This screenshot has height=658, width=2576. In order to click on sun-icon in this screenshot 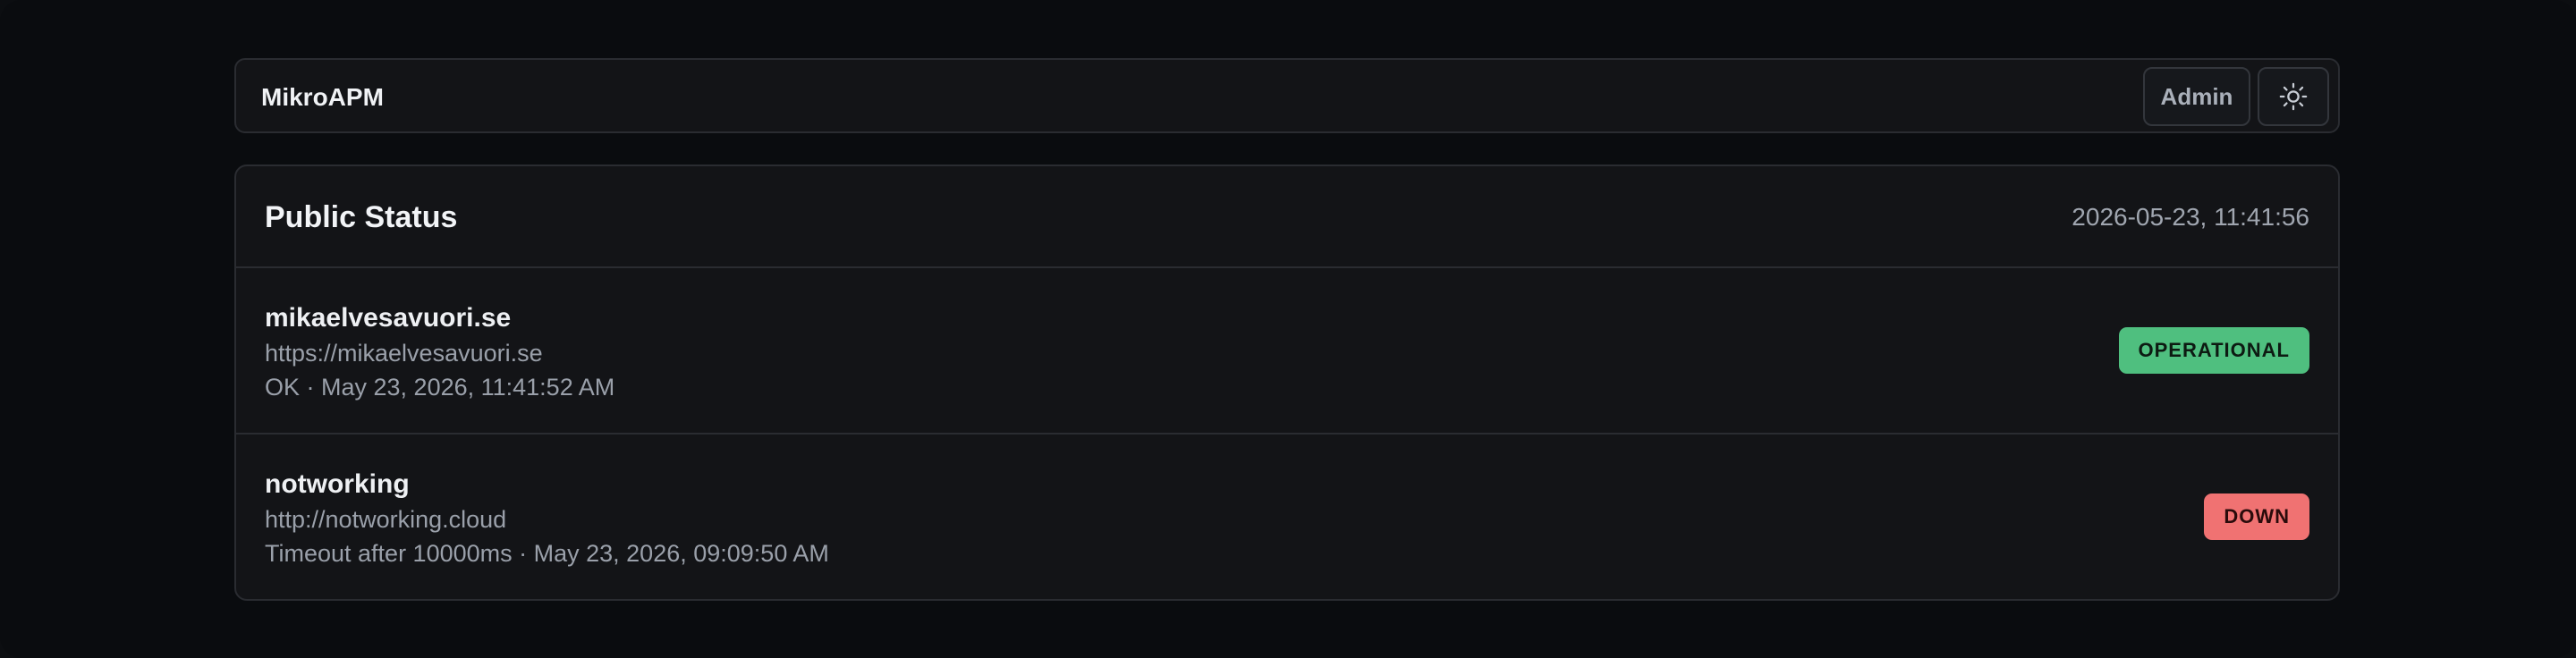, I will do `click(2293, 96)`.